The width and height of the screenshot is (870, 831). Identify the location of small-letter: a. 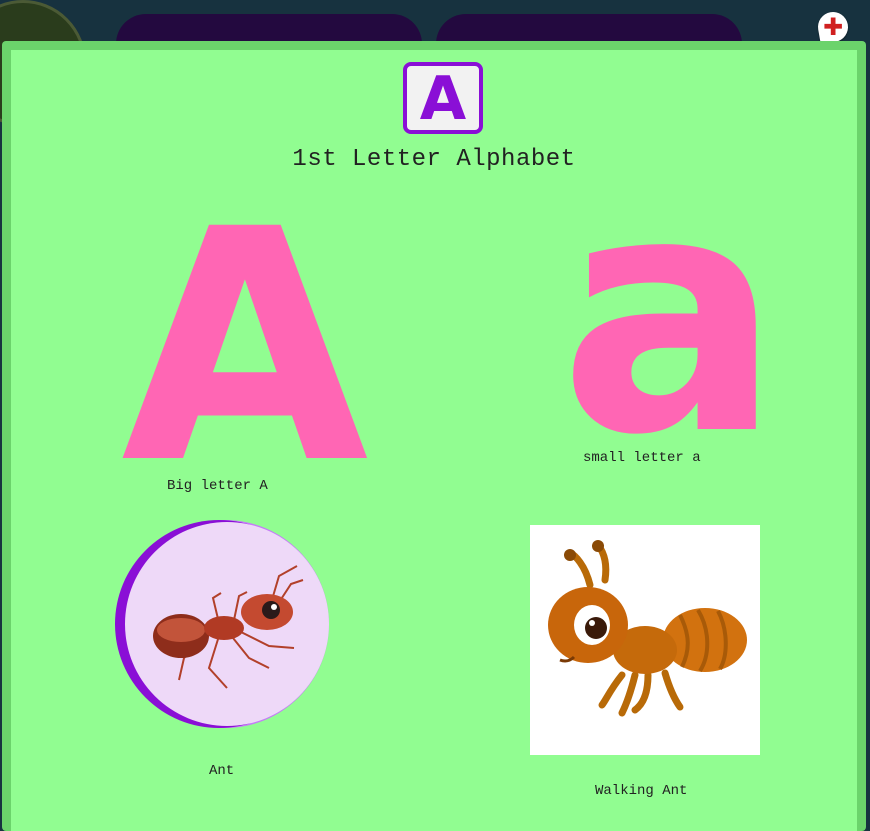
(670, 315).